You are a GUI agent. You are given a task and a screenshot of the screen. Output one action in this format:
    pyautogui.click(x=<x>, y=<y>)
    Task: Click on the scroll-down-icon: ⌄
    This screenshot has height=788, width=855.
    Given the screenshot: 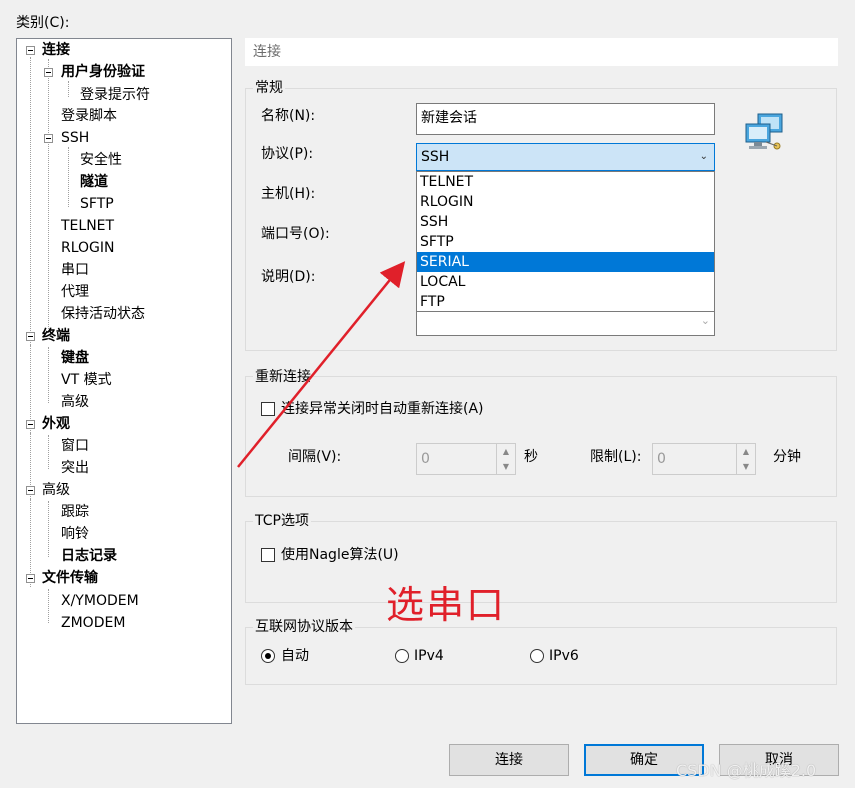 What is the action you would take?
    pyautogui.click(x=705, y=320)
    